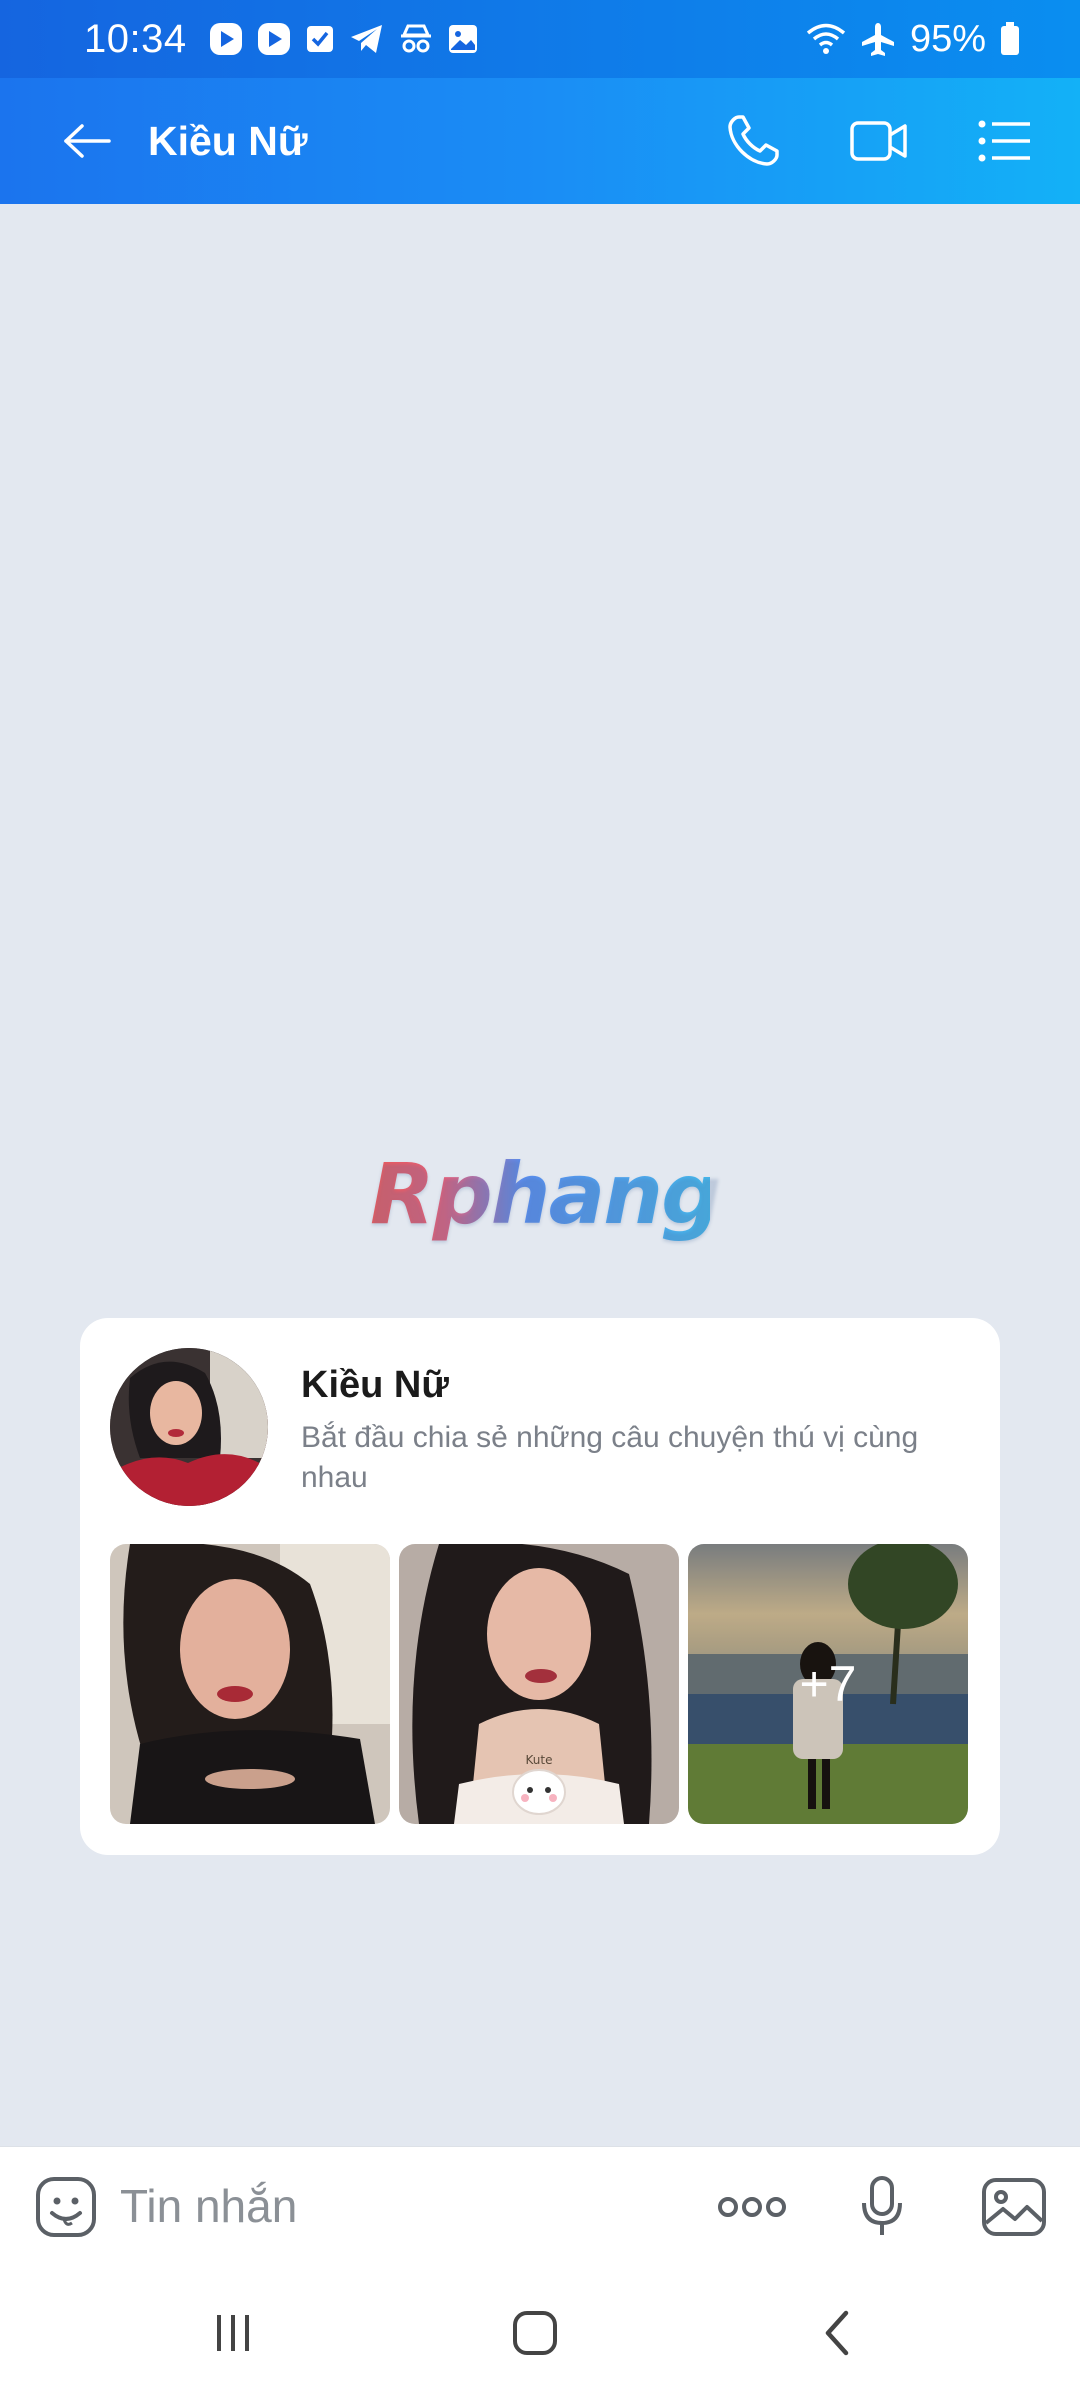  I want to click on status-time: 10:34, so click(135, 38).